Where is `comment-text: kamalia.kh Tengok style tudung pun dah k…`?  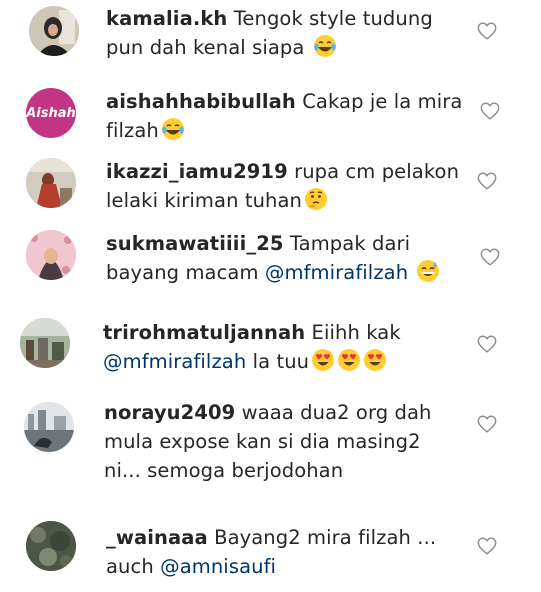
comment-text: kamalia.kh Tengok style tudung pun dah k… is located at coordinates (291, 33).